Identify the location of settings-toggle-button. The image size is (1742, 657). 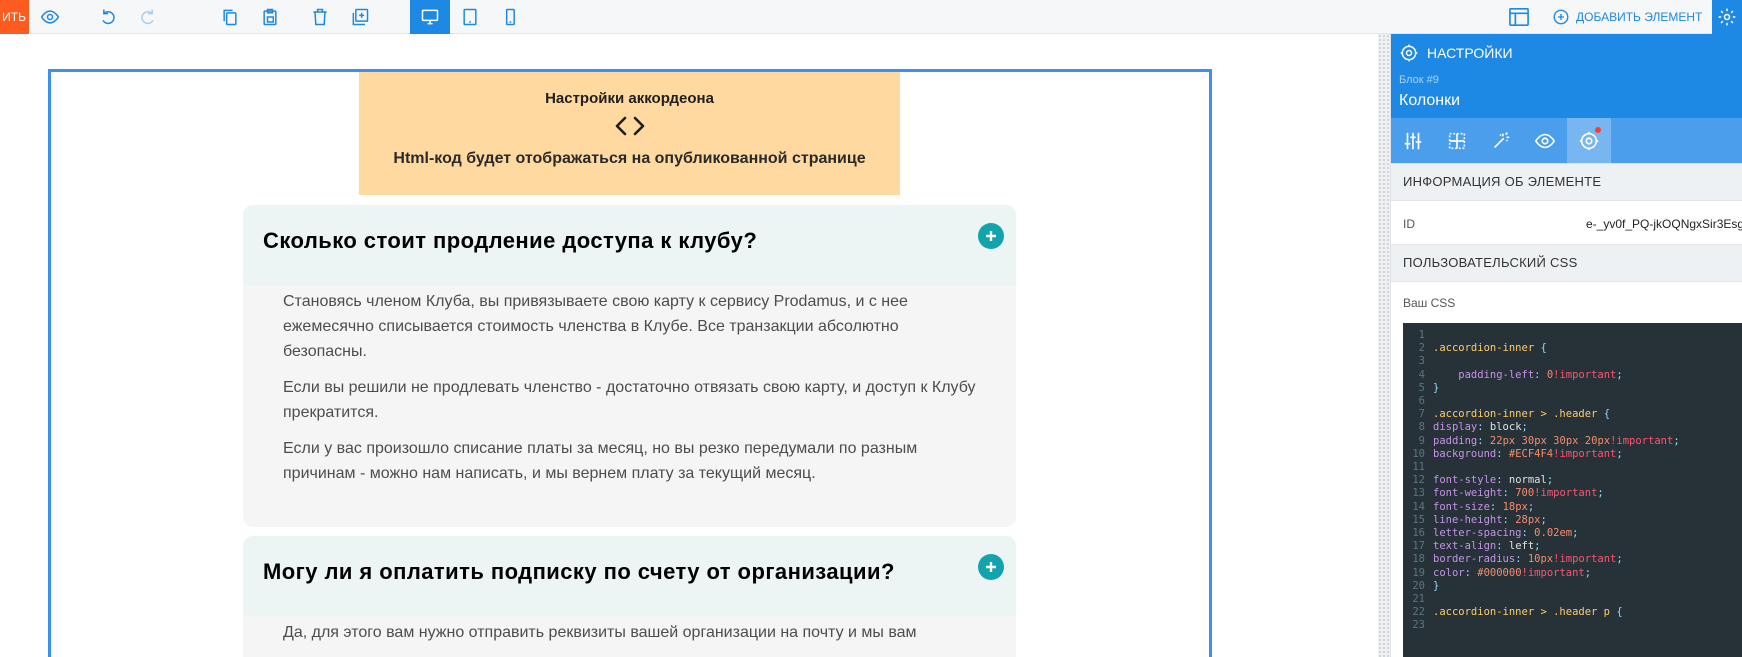
(1727, 17).